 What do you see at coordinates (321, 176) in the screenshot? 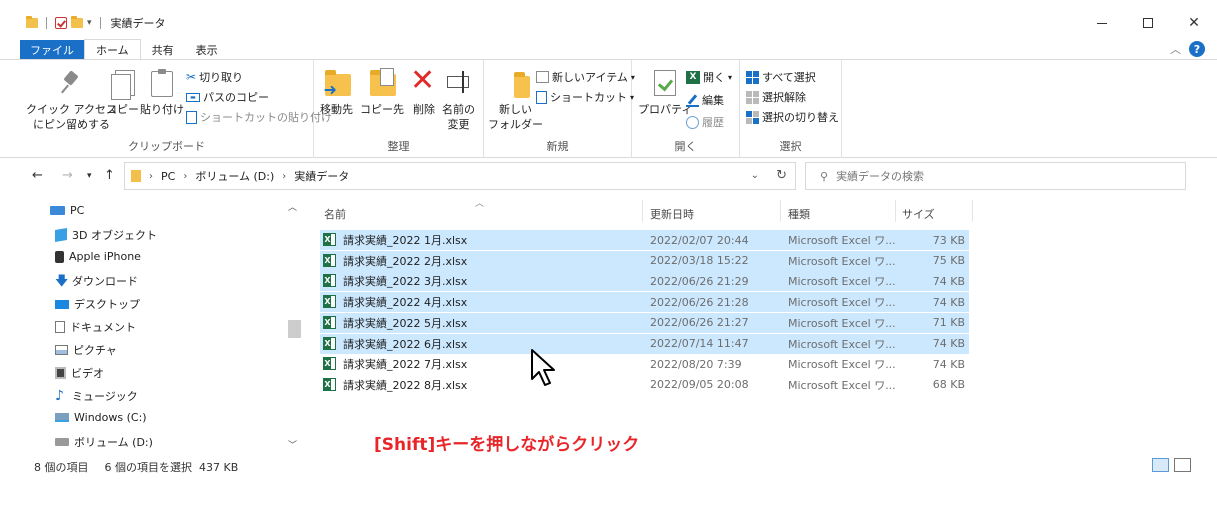
I see `breadcrumb-folder: 実績データ` at bounding box center [321, 176].